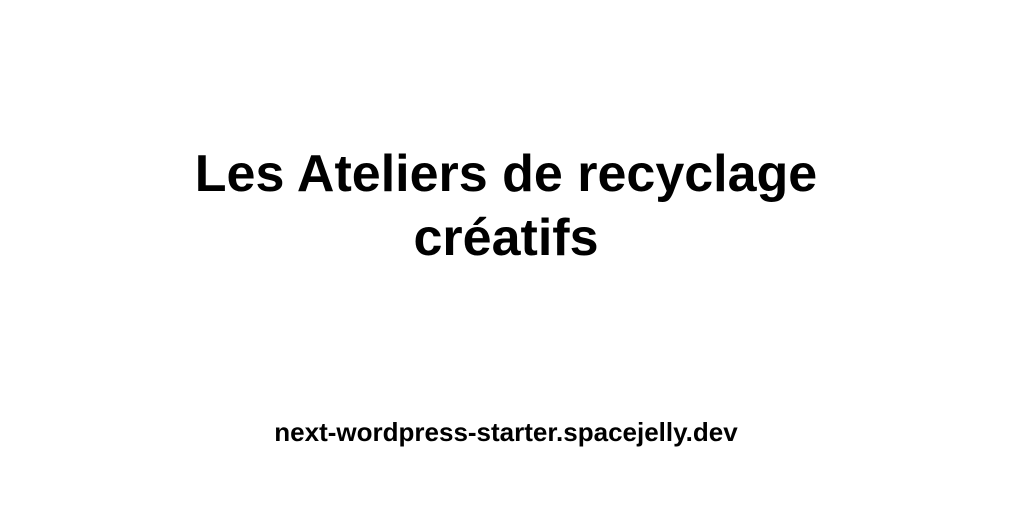 The width and height of the screenshot is (1012, 506). Describe the element at coordinates (506, 432) in the screenshot. I see `site-domain: next-wordpress-starter.spacejelly.dev` at that location.